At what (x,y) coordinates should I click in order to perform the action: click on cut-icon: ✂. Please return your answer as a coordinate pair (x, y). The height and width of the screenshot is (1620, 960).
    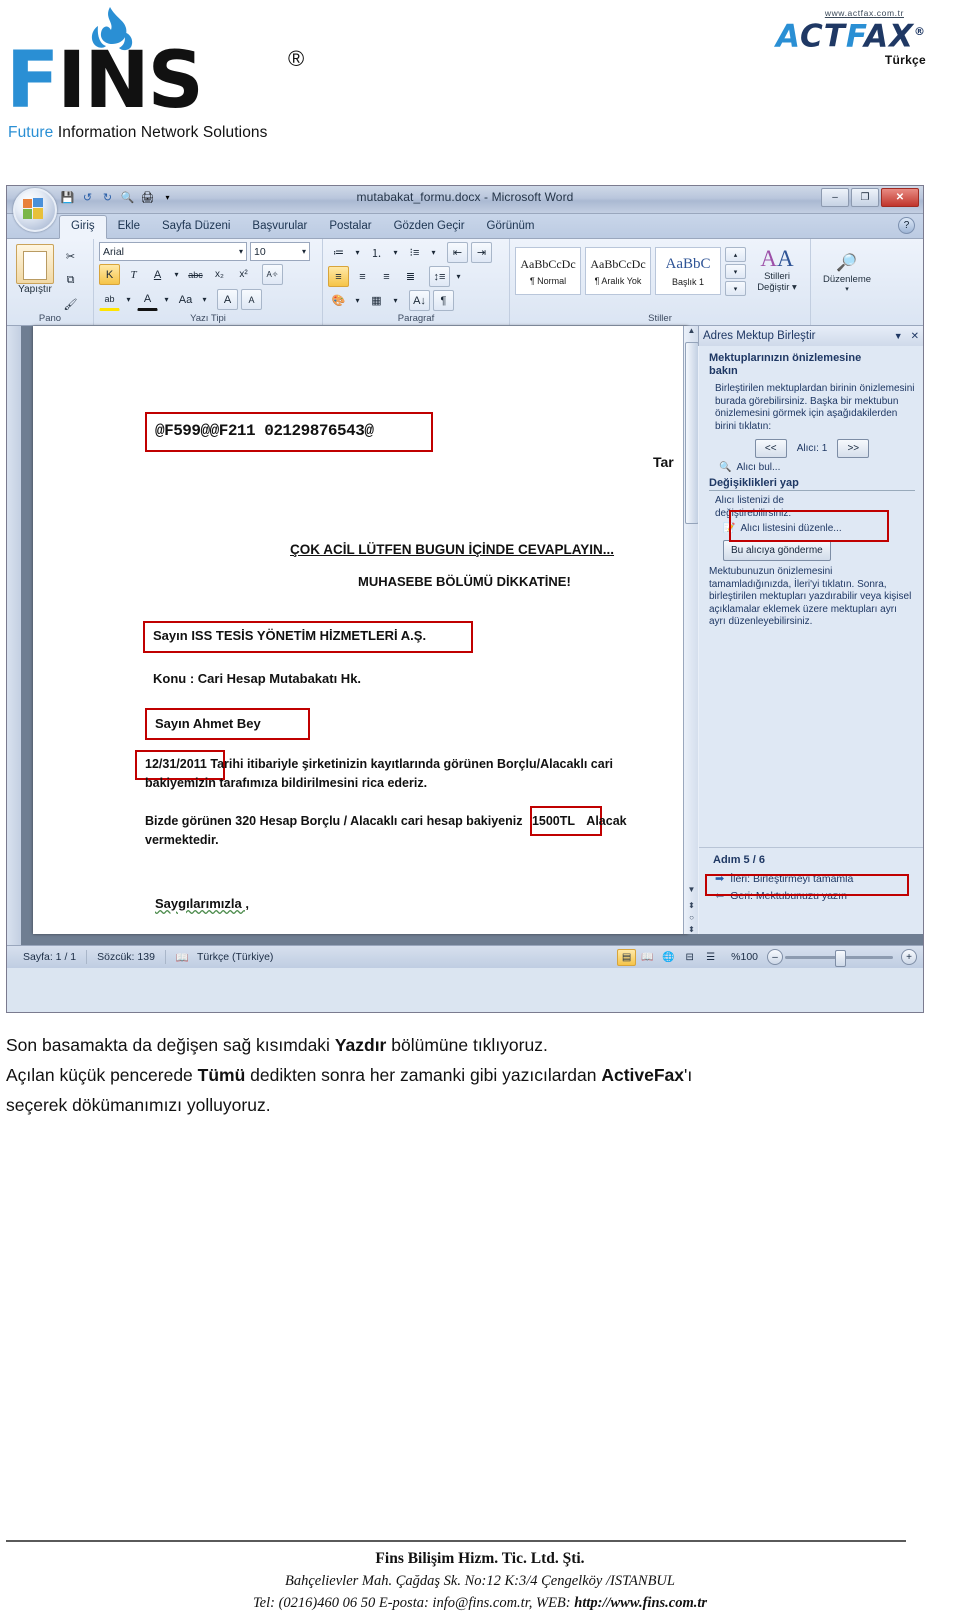
    Looking at the image, I should click on (70, 256).